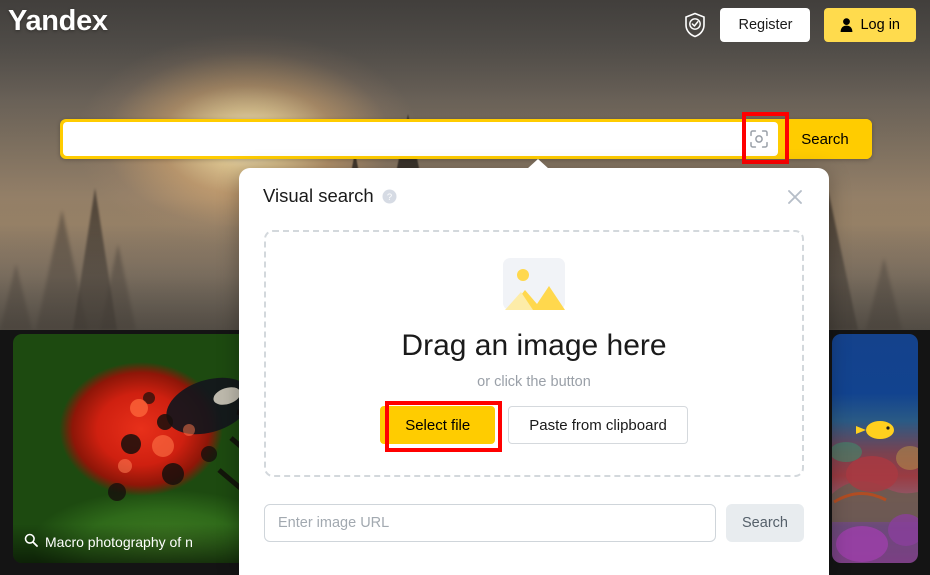  What do you see at coordinates (465, 25) in the screenshot?
I see `page-header: Yandex Register Log in` at bounding box center [465, 25].